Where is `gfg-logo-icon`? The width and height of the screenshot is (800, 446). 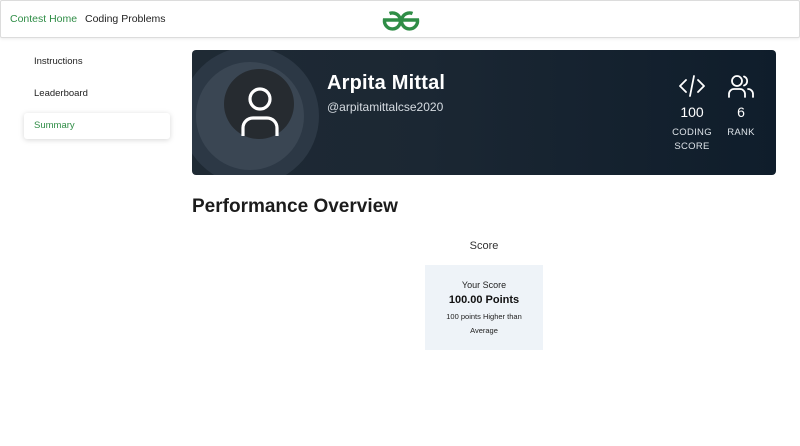 gfg-logo-icon is located at coordinates (401, 20).